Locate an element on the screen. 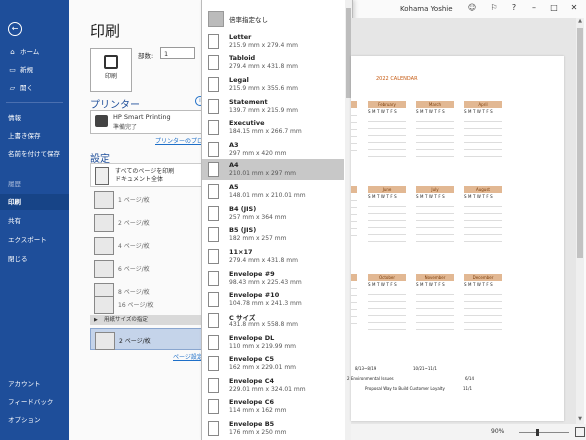  copies-input: 1 is located at coordinates (177, 53).